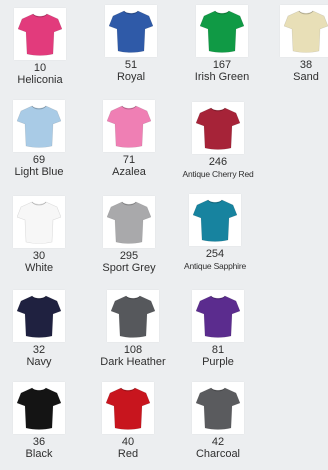 The image size is (328, 470). I want to click on swatch-irish-green: 167 Irish Green, so click(222, 44).